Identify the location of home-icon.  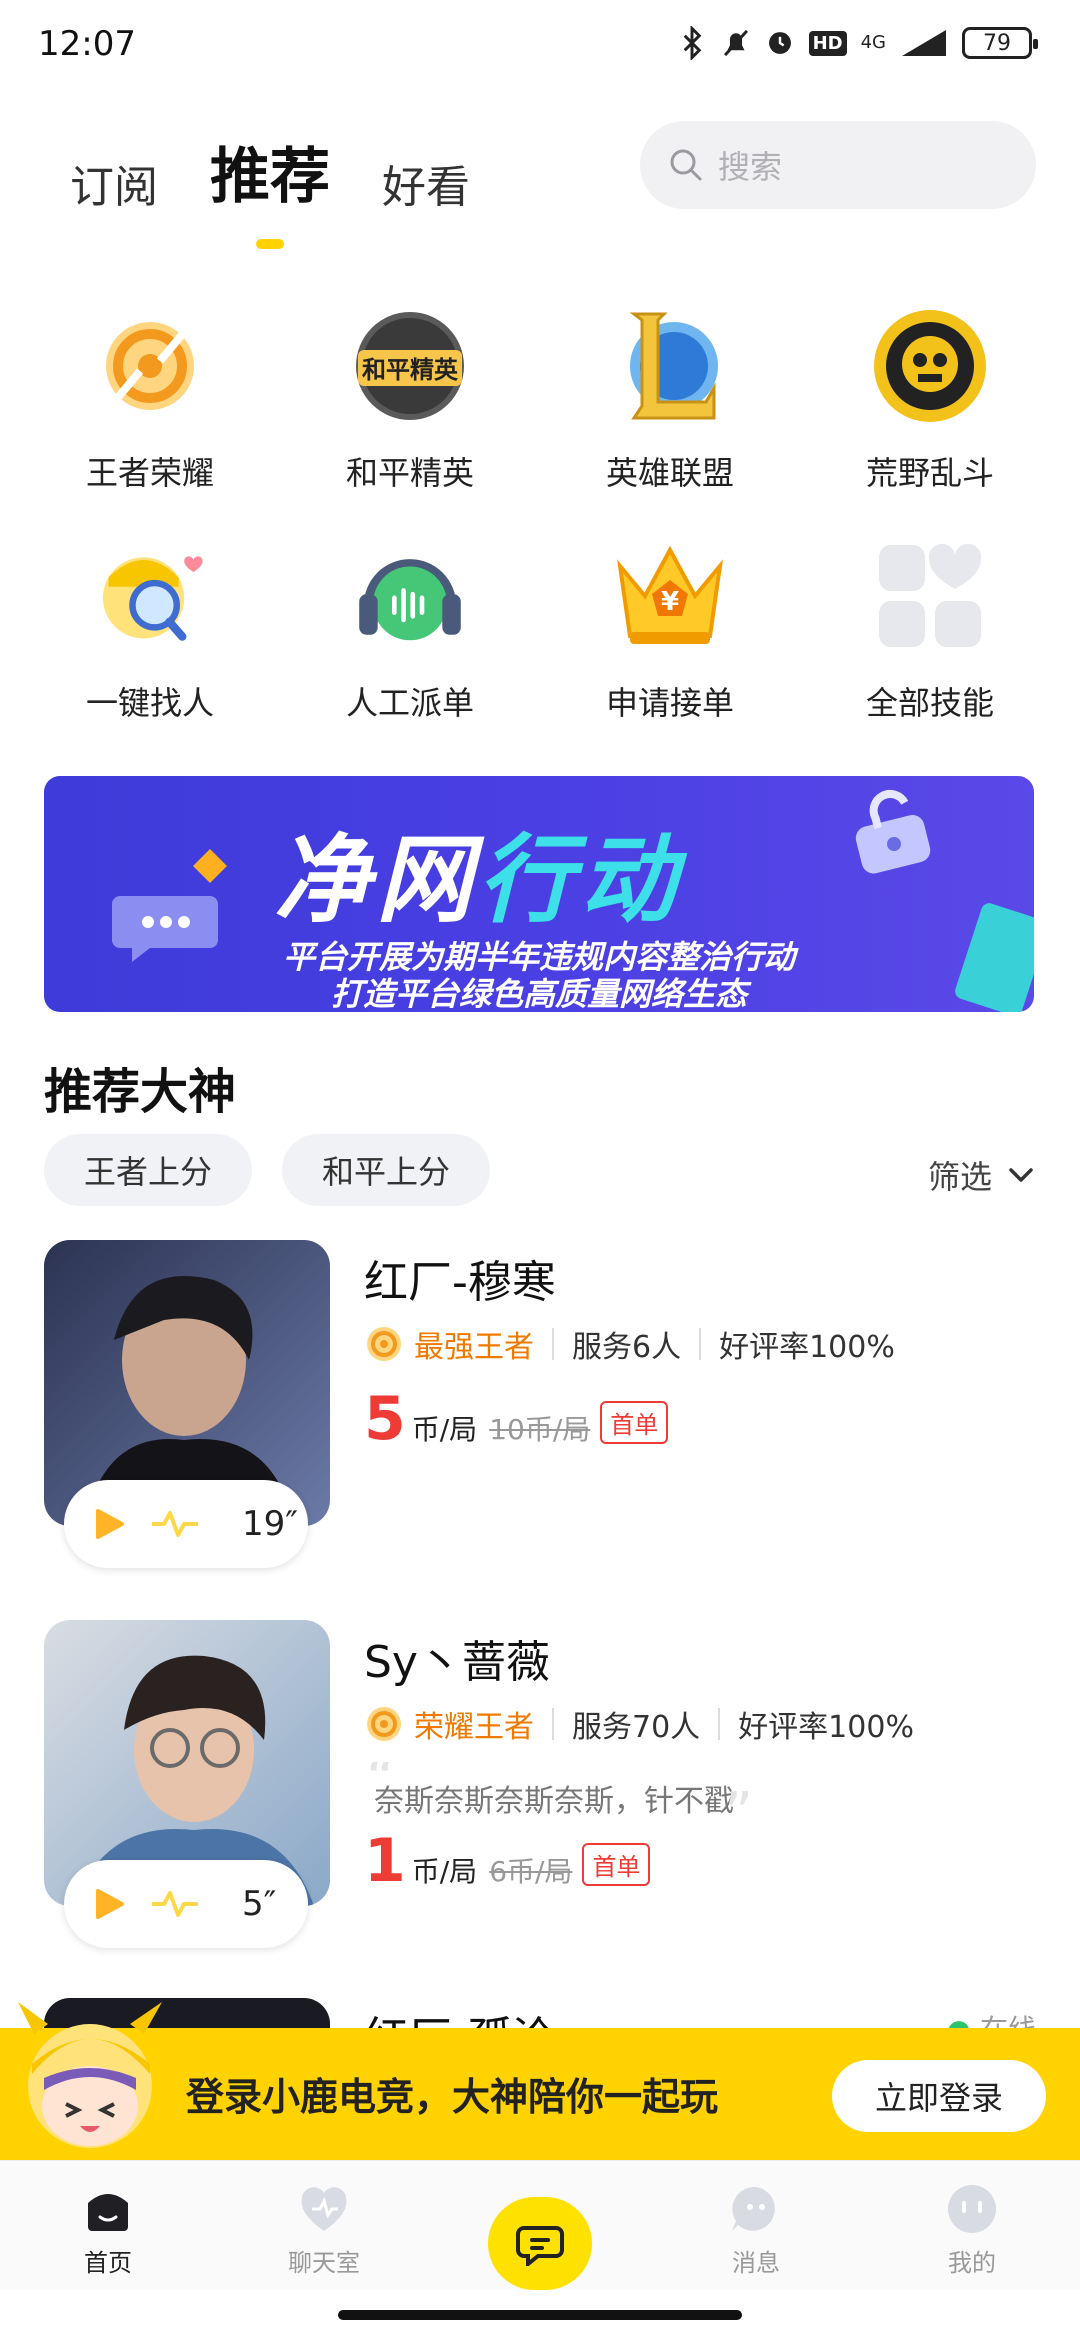
(108, 2212).